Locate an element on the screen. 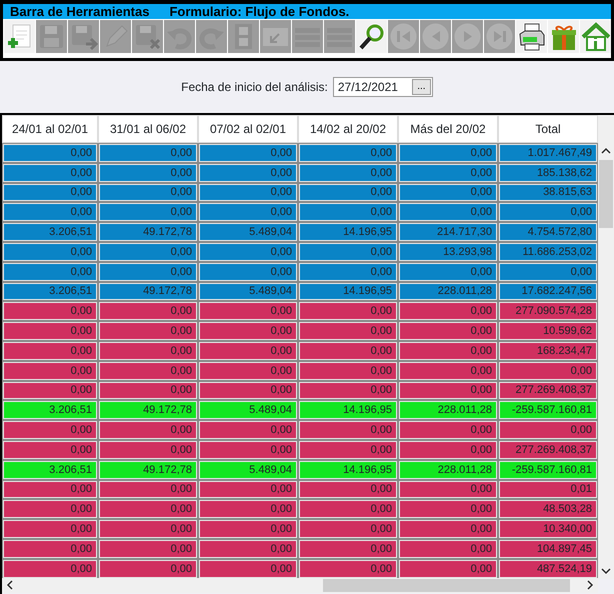  save-delete-icon is located at coordinates (147, 36).